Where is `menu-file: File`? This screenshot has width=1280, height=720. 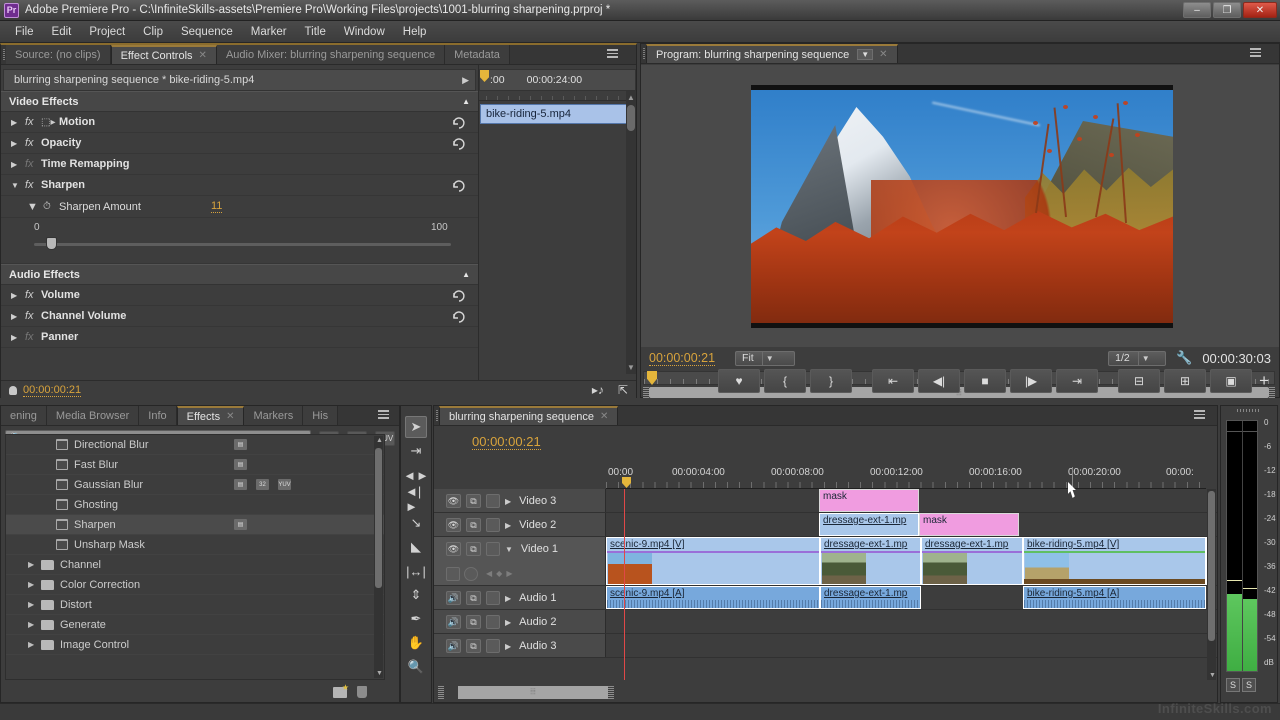
menu-file: File is located at coordinates (24, 32).